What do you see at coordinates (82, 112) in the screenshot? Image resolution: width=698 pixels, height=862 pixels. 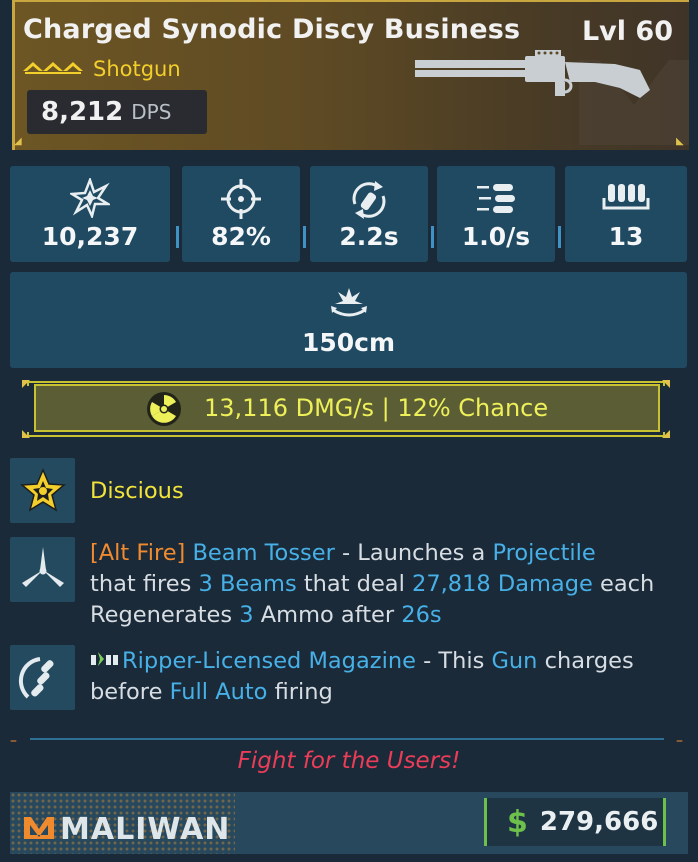 I see `dps-value: 8,212` at bounding box center [82, 112].